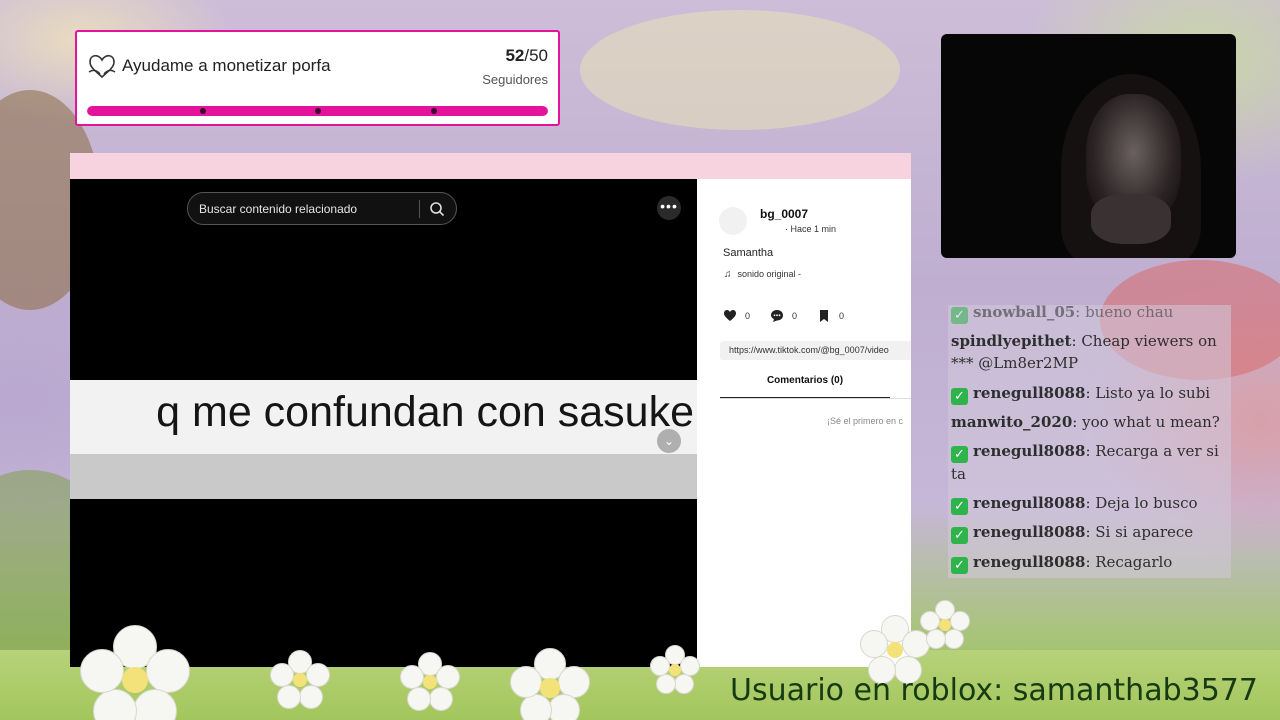  What do you see at coordinates (1131, 219) in the screenshot?
I see `webcam-person-hand` at bounding box center [1131, 219].